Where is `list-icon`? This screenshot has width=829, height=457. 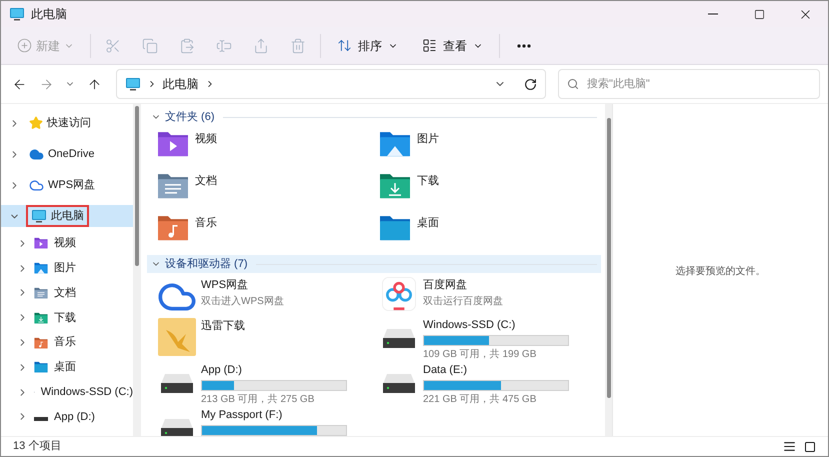 list-icon is located at coordinates (429, 45).